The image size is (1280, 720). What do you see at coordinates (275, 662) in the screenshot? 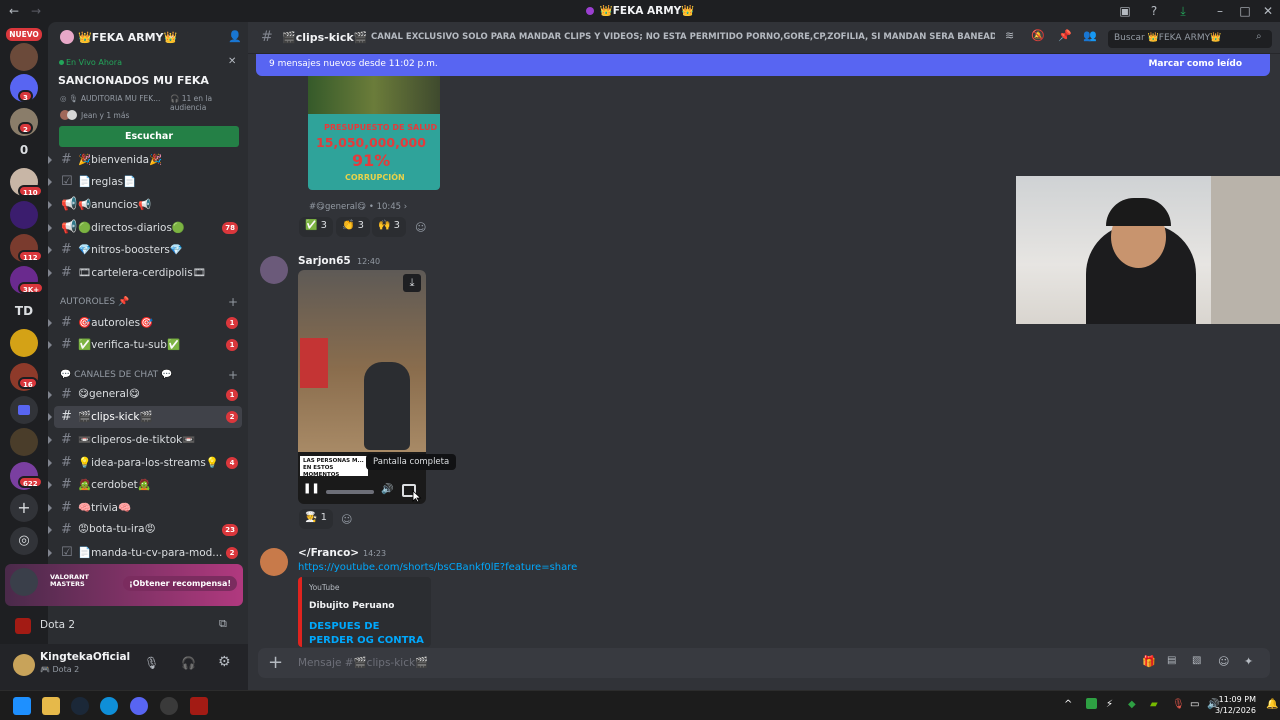
I see `attach-plus-icon: +` at bounding box center [275, 662].